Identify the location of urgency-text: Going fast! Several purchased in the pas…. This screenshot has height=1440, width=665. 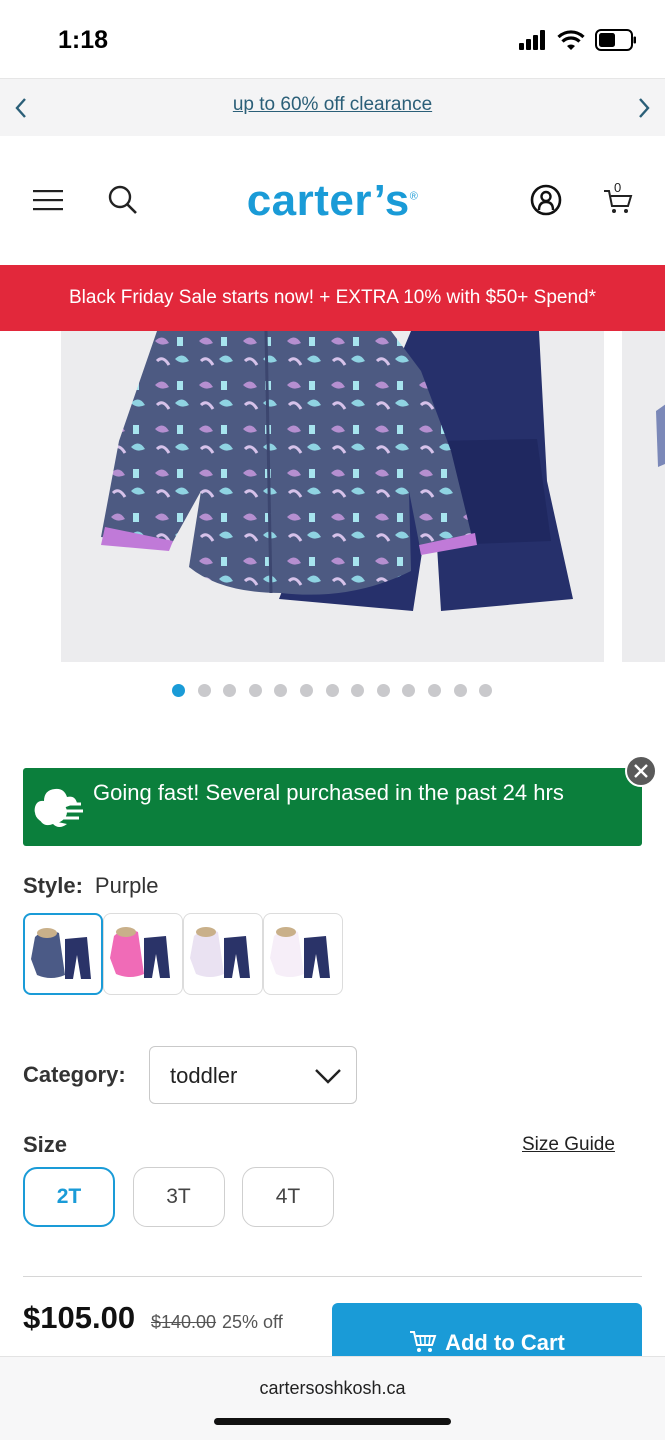
(328, 792).